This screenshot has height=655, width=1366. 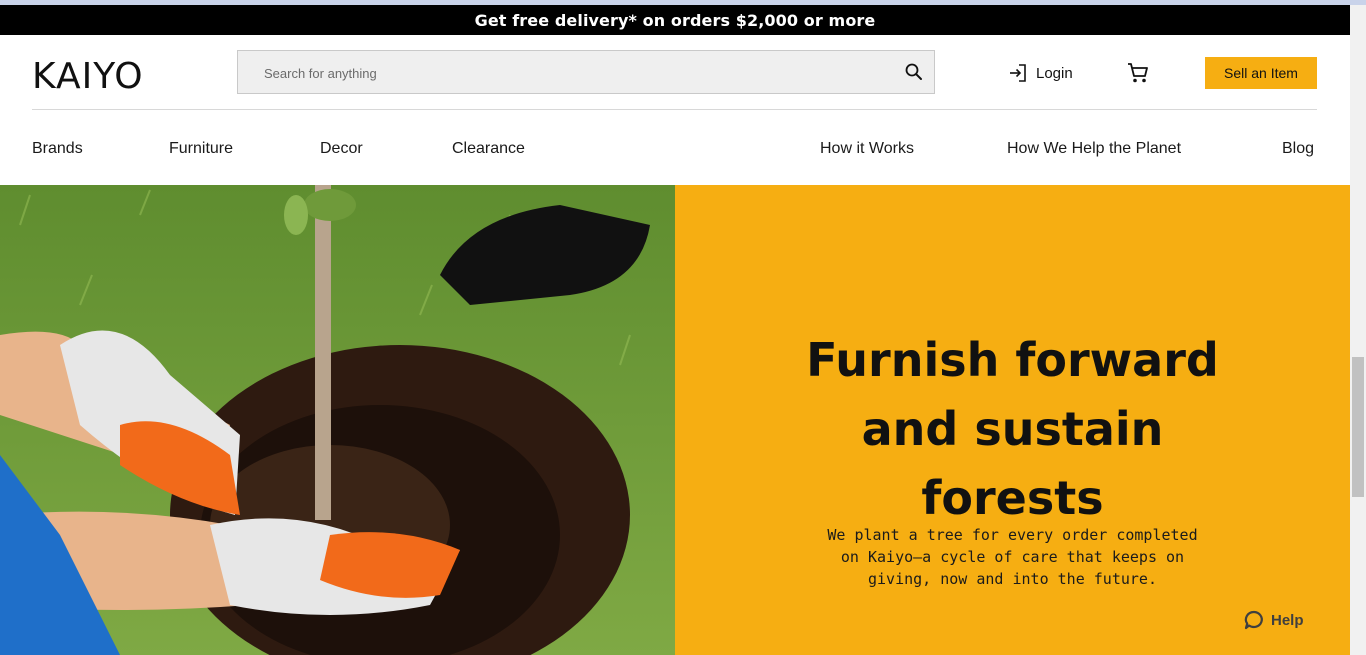 I want to click on scrollbar-thumb, so click(x=1358, y=427).